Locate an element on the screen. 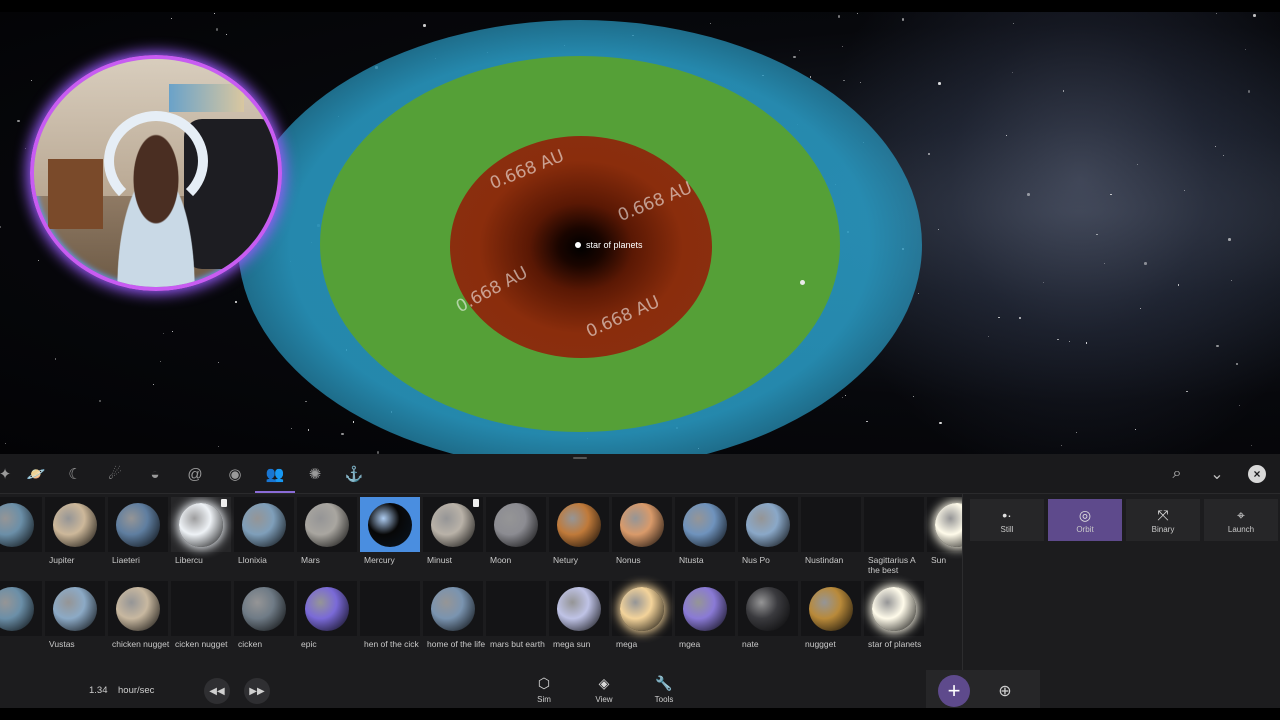  object-tile: Vustas is located at coordinates (75, 622).